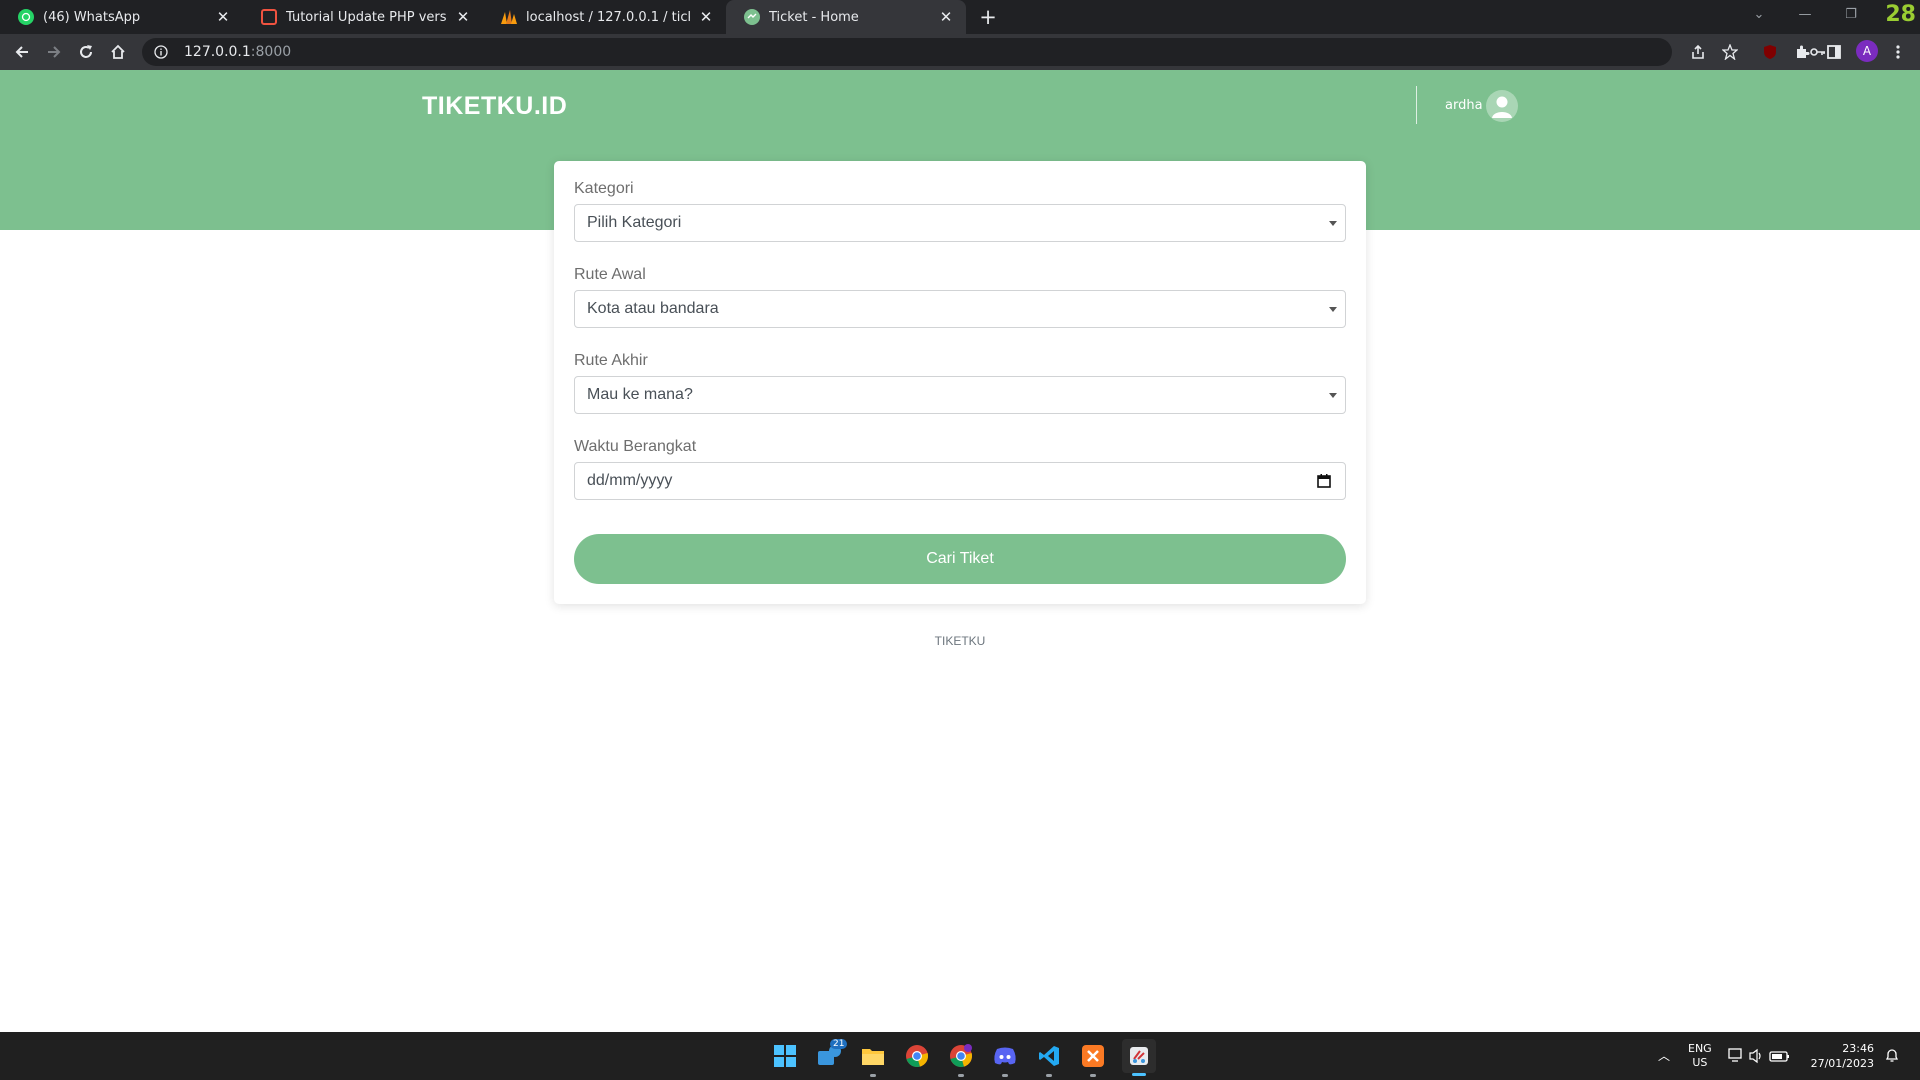 The width and height of the screenshot is (1920, 1080). I want to click on whatsapp-icon, so click(26, 17).